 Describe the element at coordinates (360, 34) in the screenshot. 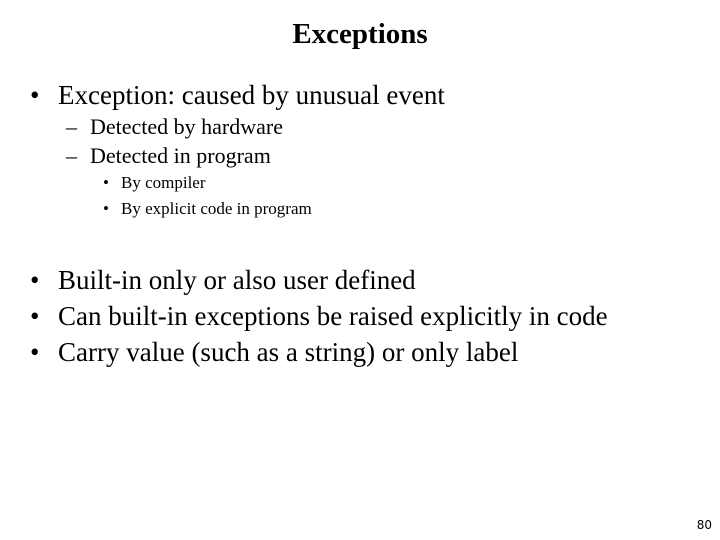

I see `slide-title: Exceptions` at that location.